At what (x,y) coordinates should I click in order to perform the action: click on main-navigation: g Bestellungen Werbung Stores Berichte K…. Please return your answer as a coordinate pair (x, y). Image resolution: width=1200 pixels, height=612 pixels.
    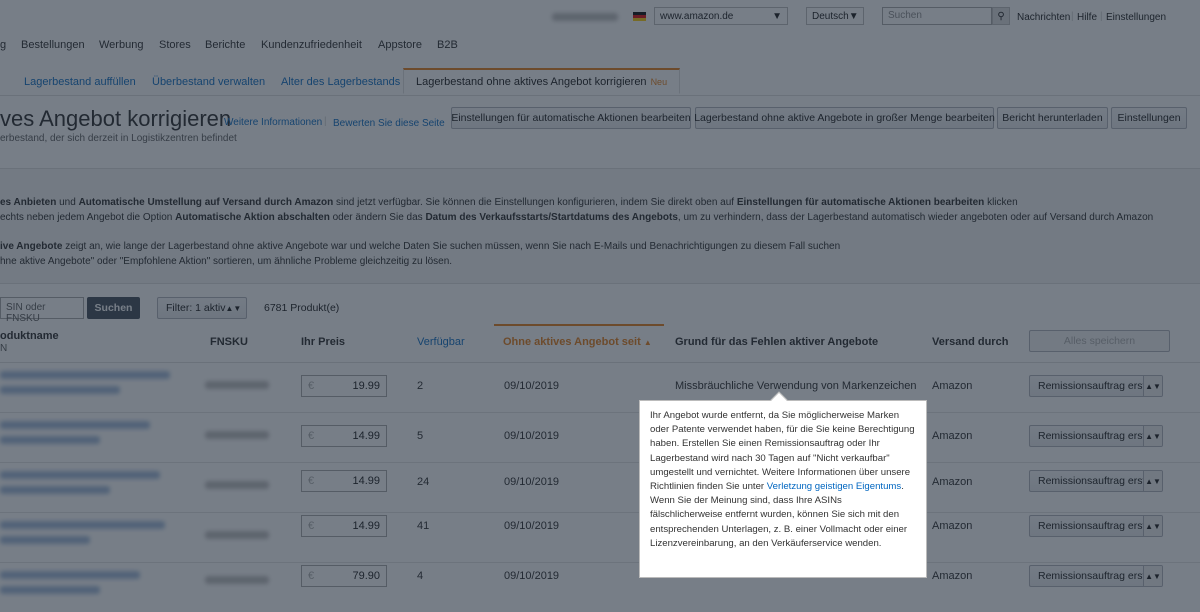
    Looking at the image, I should click on (600, 46).